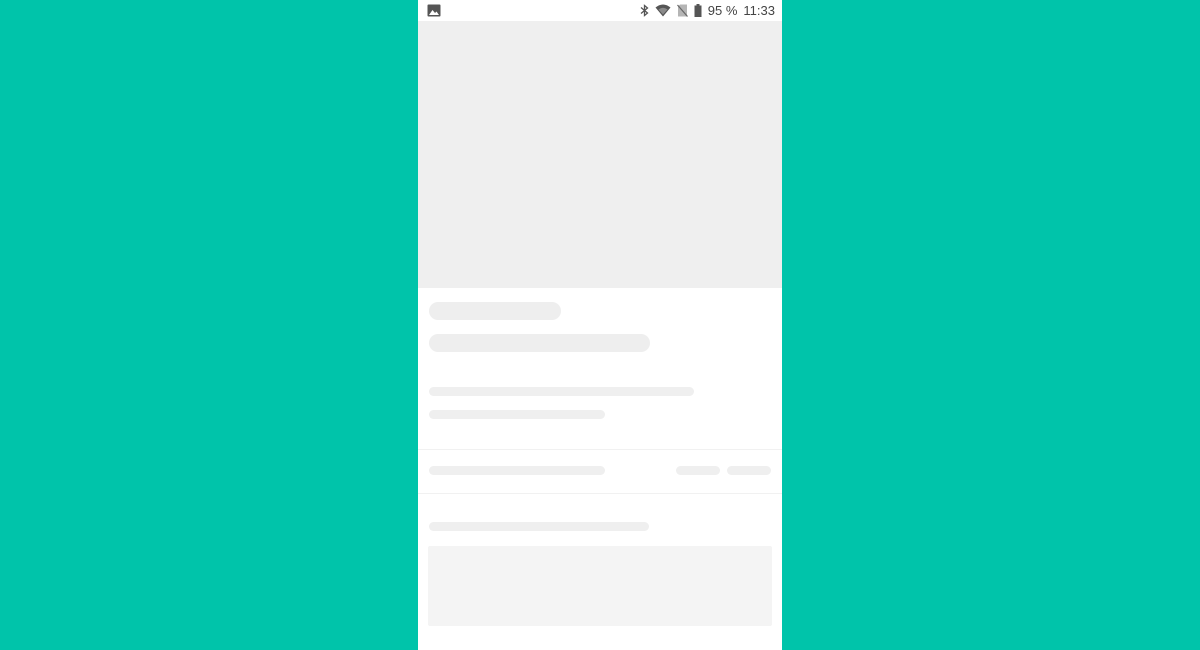 The width and height of the screenshot is (1200, 650). What do you see at coordinates (600, 10) in the screenshot?
I see `status-bar: 95 % 11:33` at bounding box center [600, 10].